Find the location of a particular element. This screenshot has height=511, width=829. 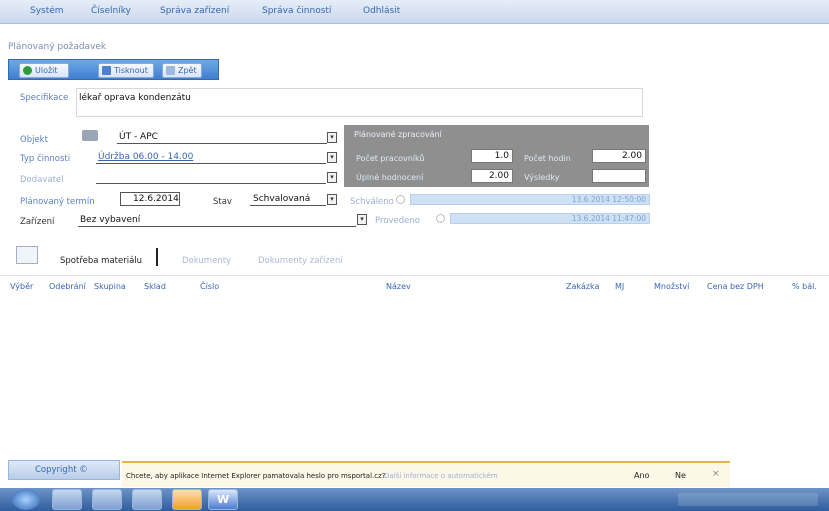

firefox-icon is located at coordinates (187, 499).